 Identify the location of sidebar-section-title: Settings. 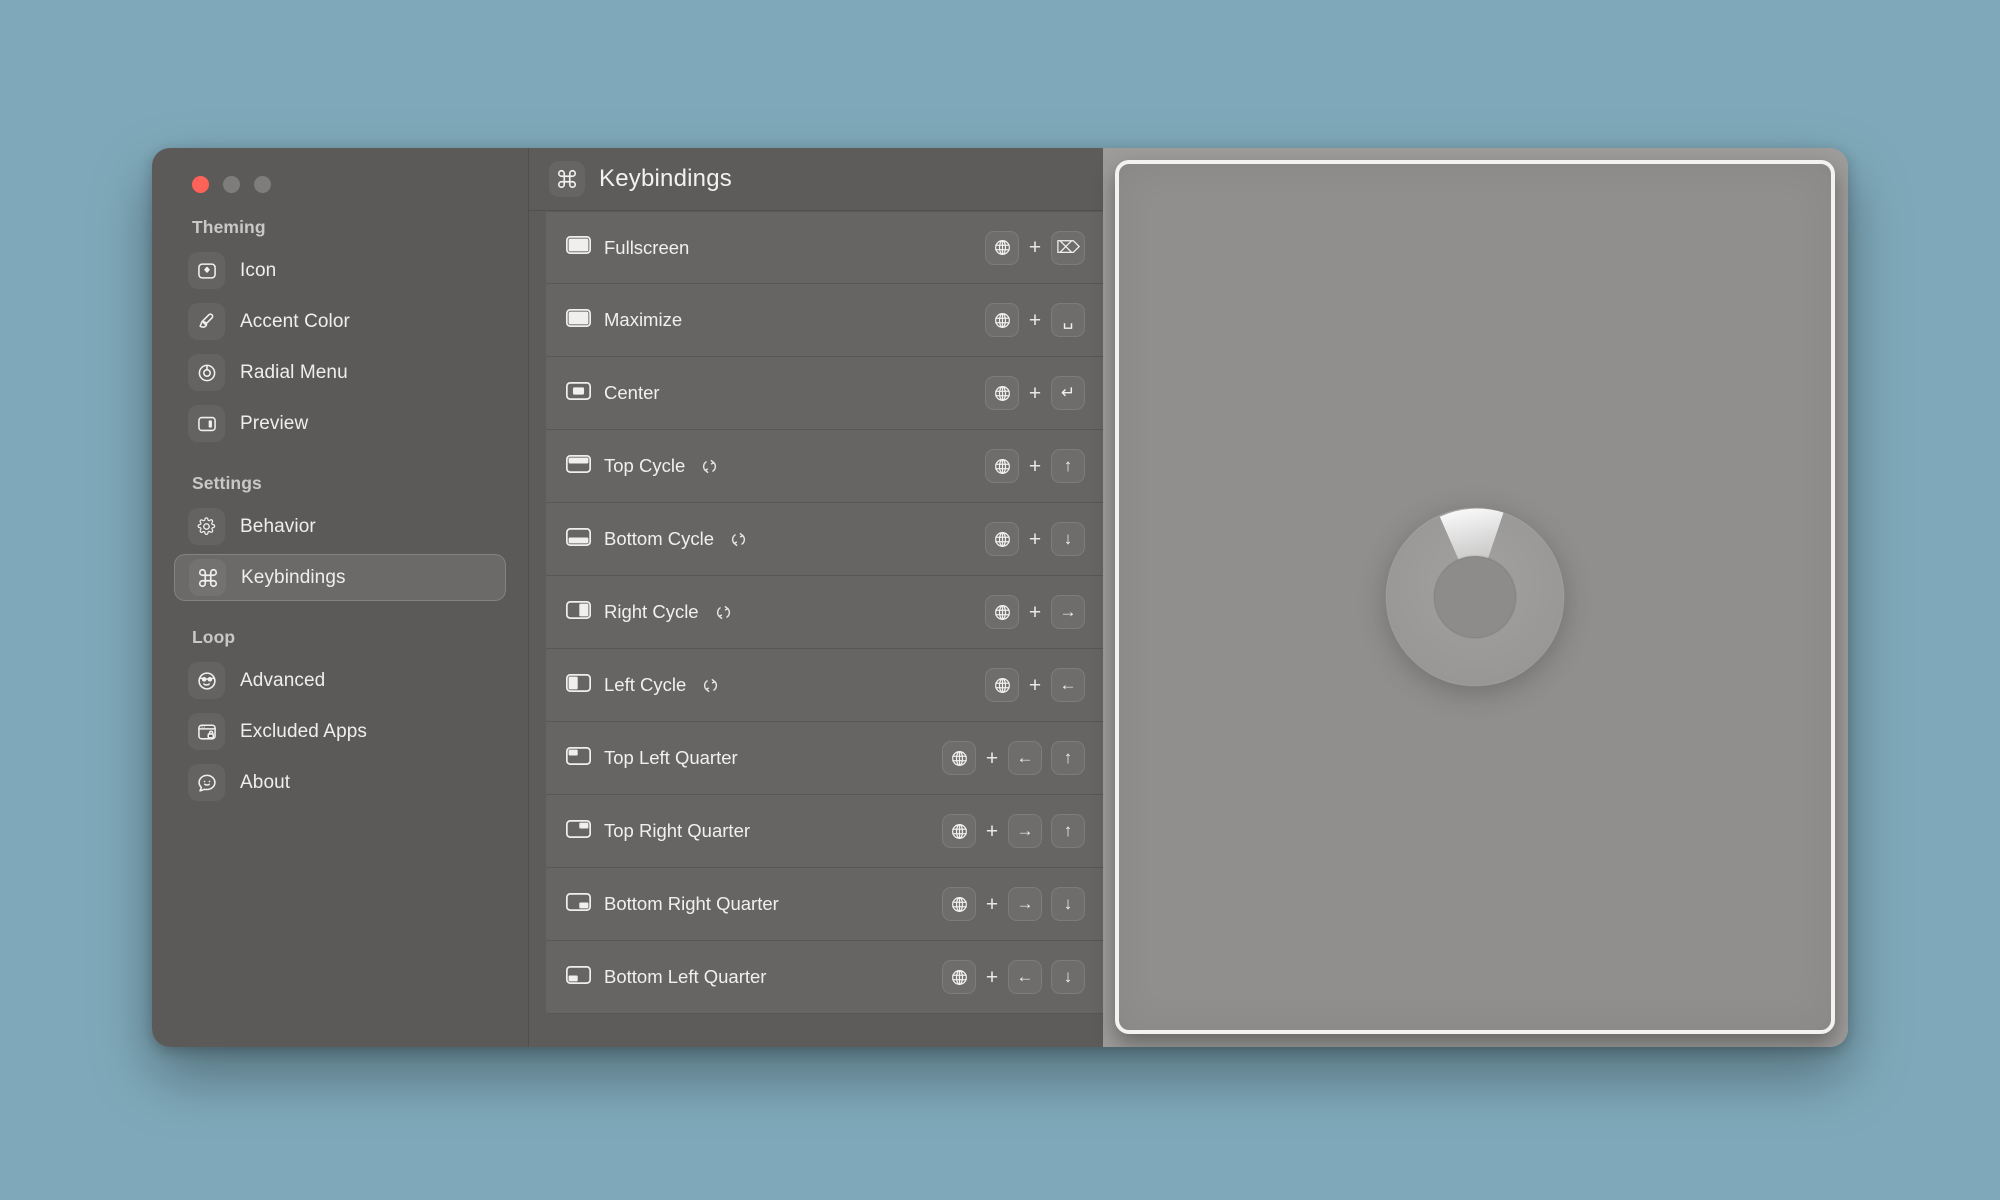
(227, 483).